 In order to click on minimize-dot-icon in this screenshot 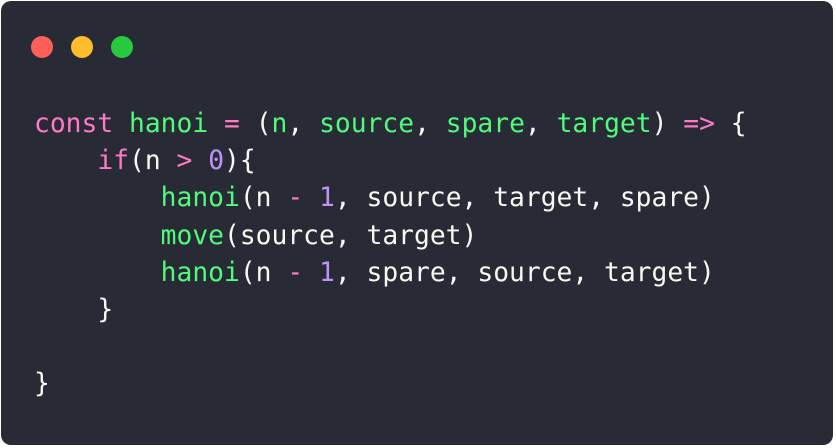, I will do `click(82, 47)`.